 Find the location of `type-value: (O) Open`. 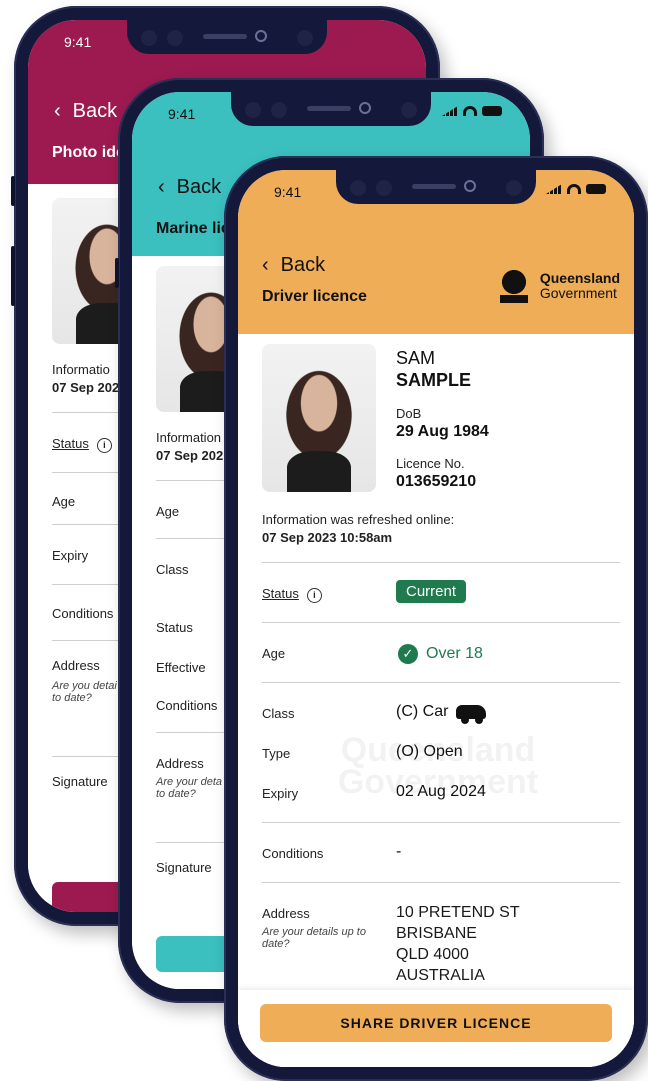

type-value: (O) Open is located at coordinates (429, 751).